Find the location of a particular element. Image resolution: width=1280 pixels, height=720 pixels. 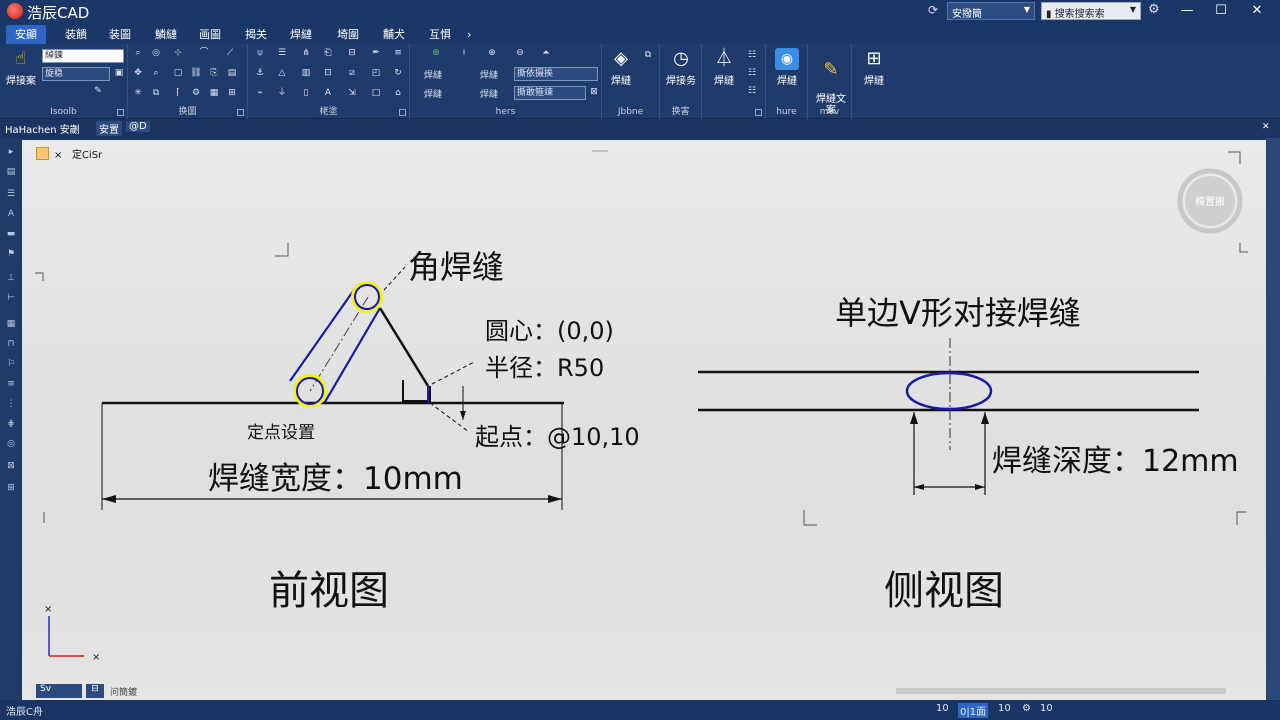

model-tab-icon: ⊟ is located at coordinates (95, 691).